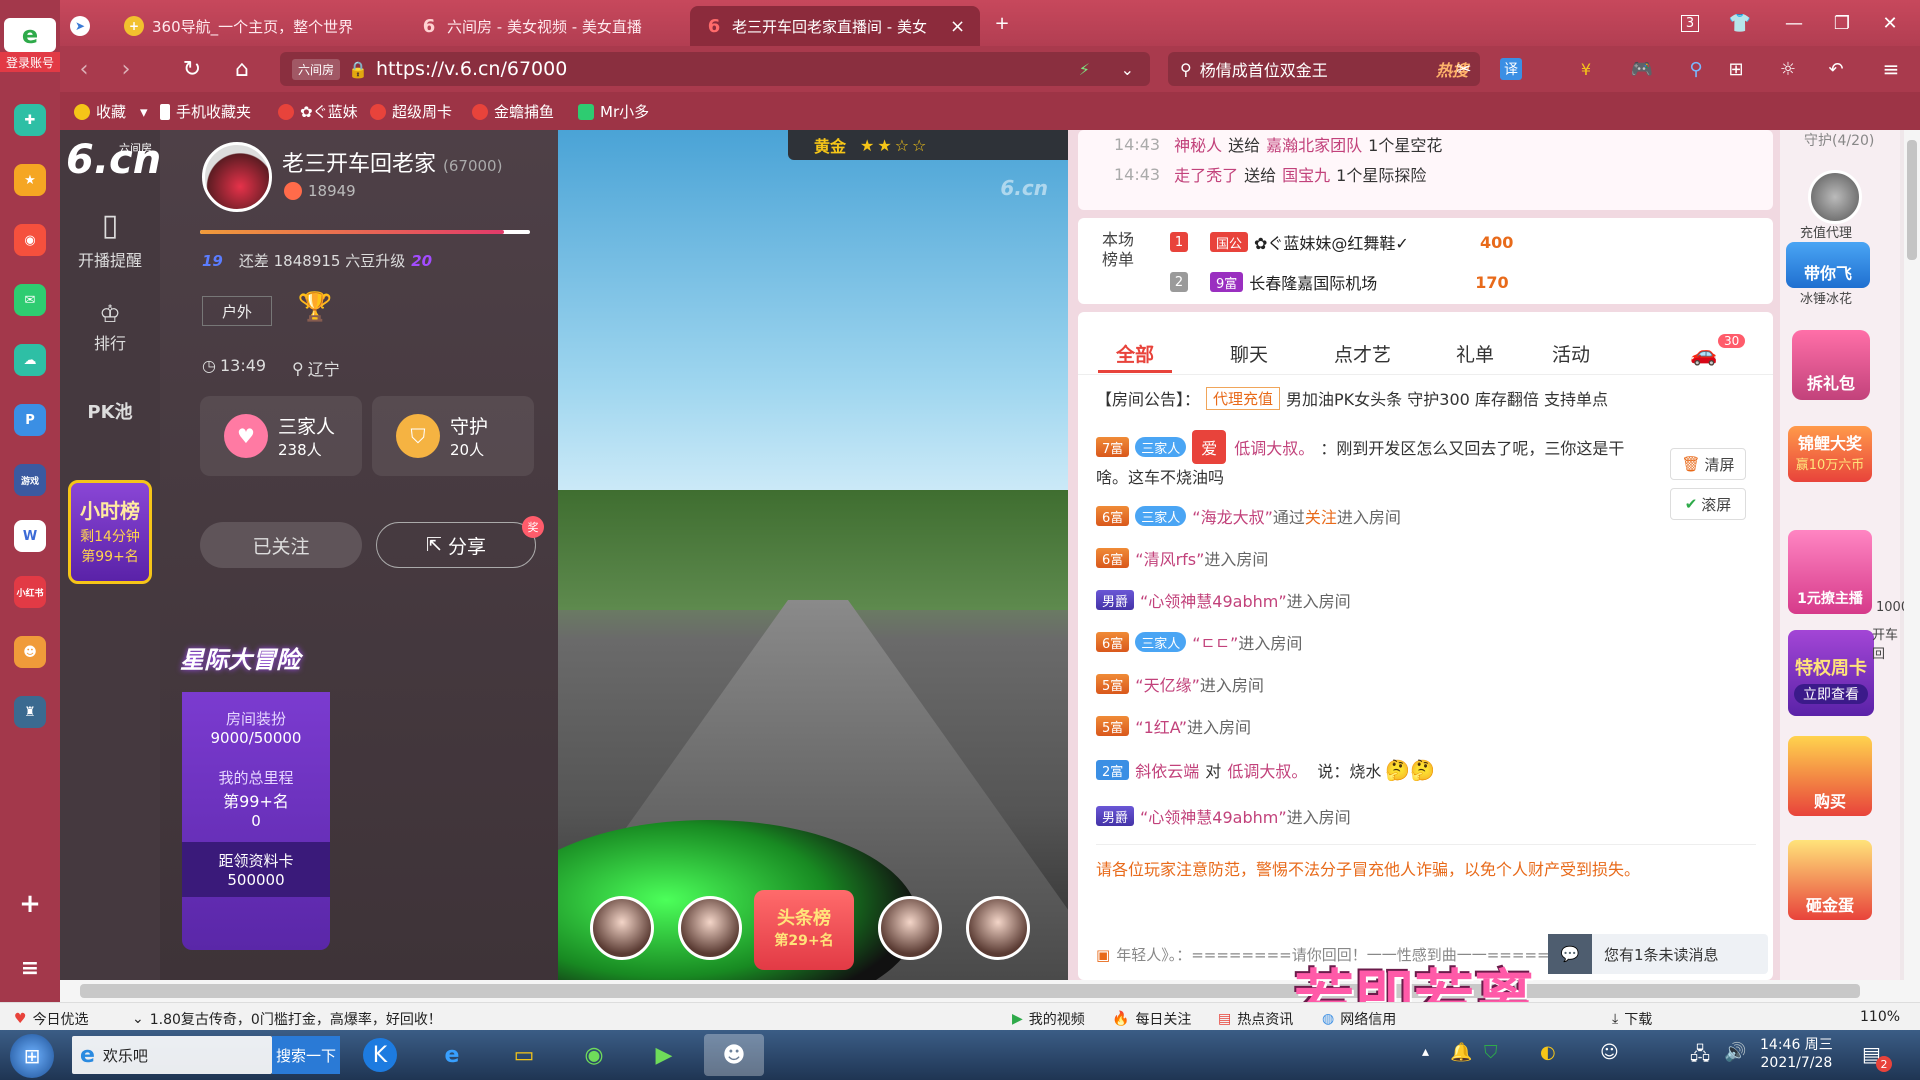 Image resolution: width=1920 pixels, height=1080 pixels. What do you see at coordinates (1475, 353) in the screenshot?
I see `tab-gift-list: 礼单` at bounding box center [1475, 353].